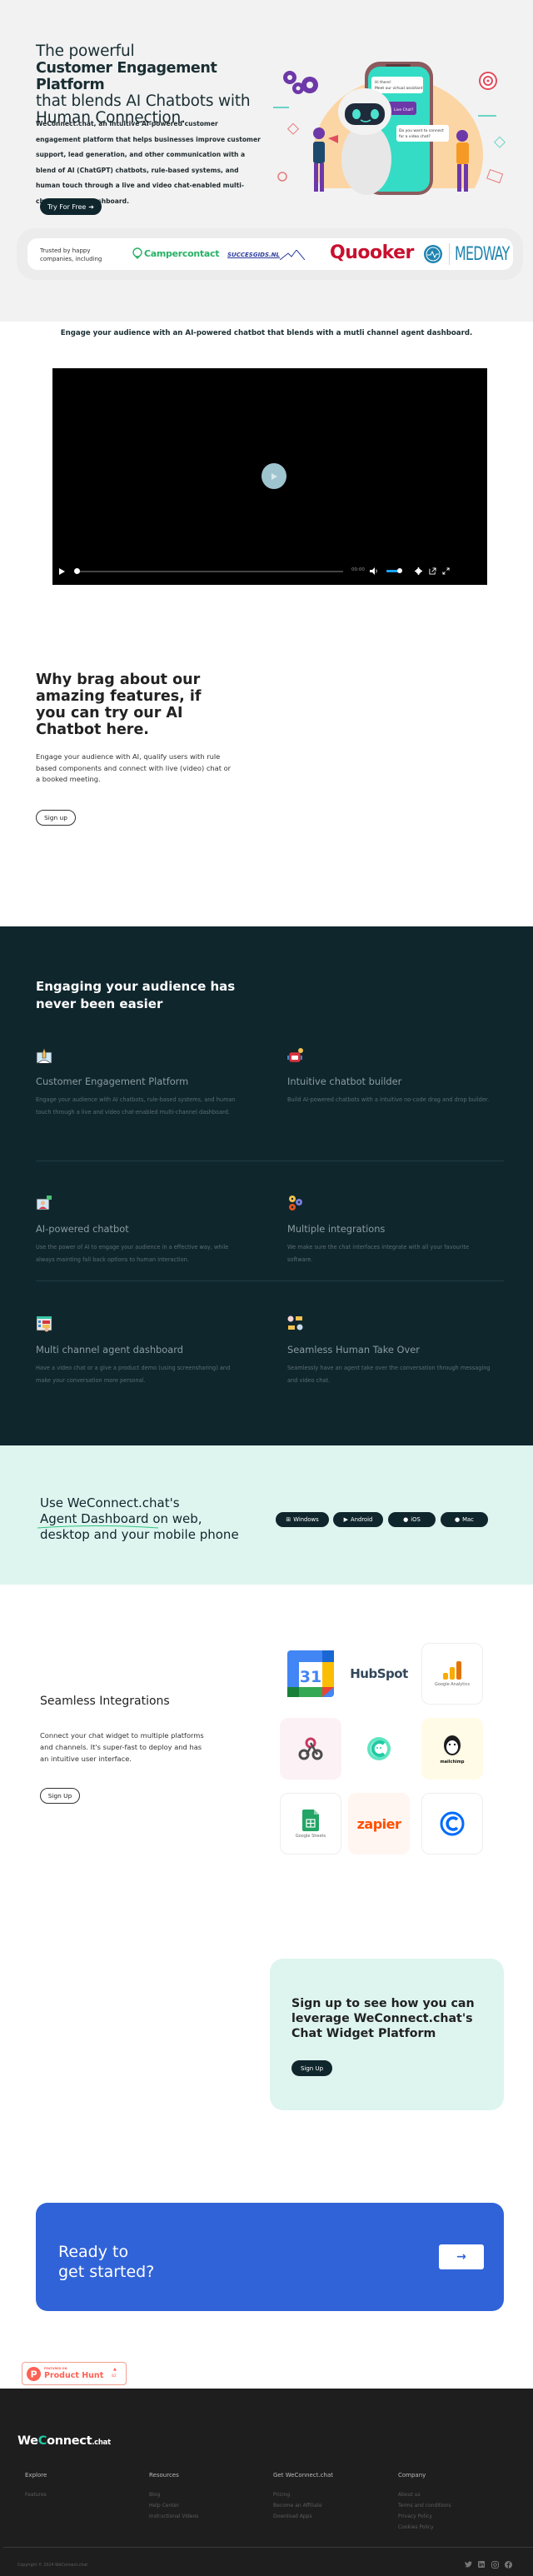 The image size is (533, 2576). What do you see at coordinates (453, 1684) in the screenshot?
I see `tile-caption: Google Analytics` at bounding box center [453, 1684].